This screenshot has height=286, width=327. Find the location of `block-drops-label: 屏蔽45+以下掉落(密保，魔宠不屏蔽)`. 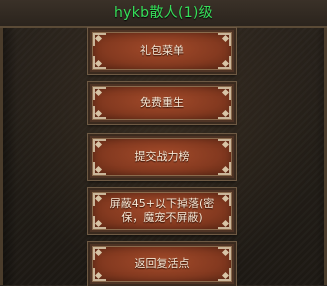

block-drops-label: 屏蔽45+以下掉落(密保，魔宠不屏蔽) is located at coordinates (162, 210).